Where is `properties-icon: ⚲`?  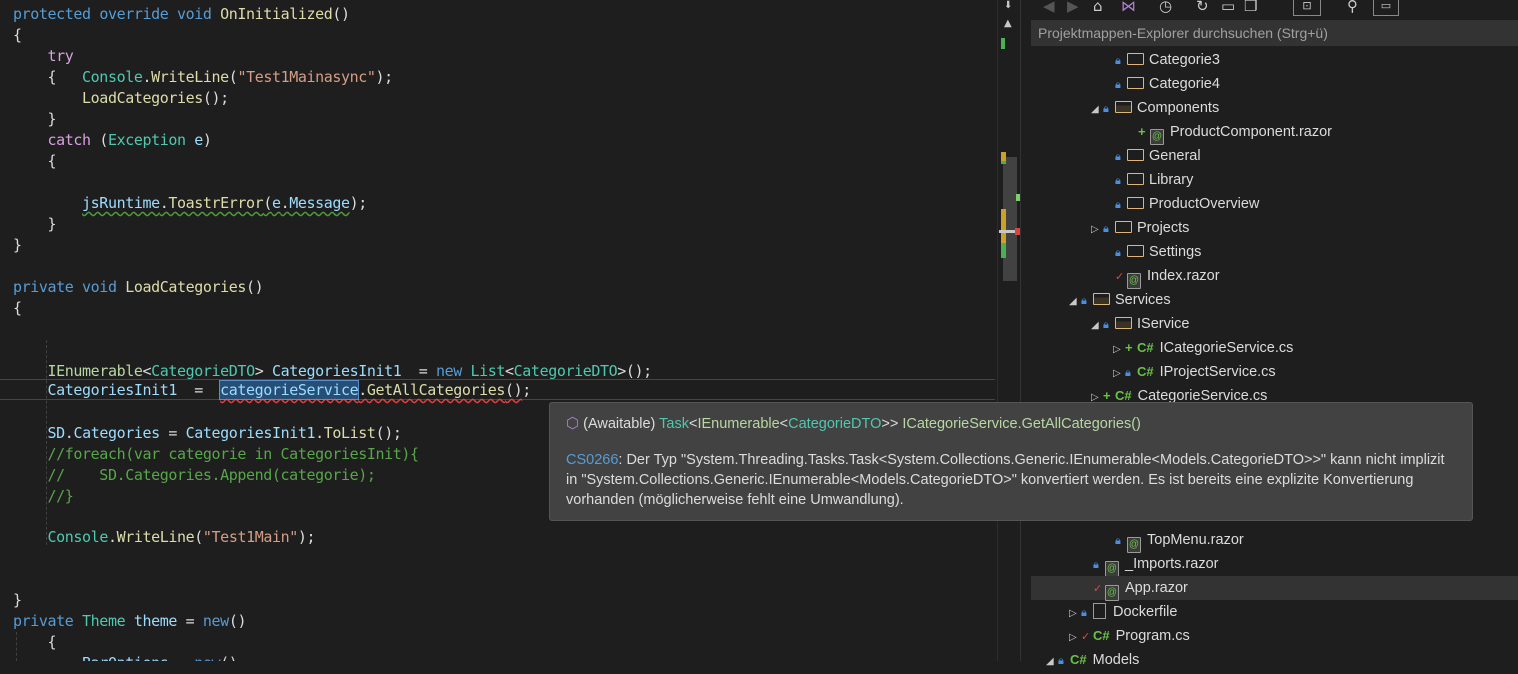
properties-icon: ⚲ is located at coordinates (1352, 7).